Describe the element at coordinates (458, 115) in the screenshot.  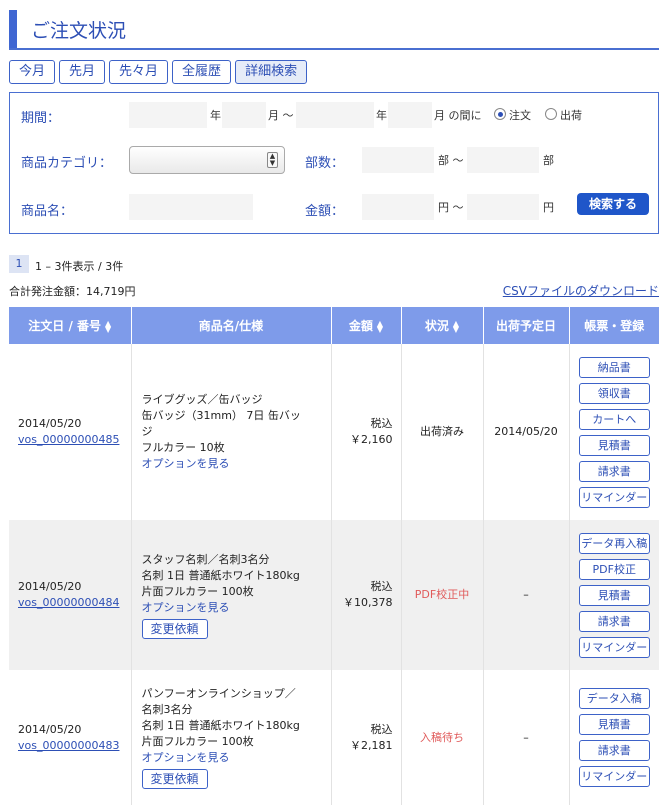
I see `month-unit-2: 月 の間に` at that location.